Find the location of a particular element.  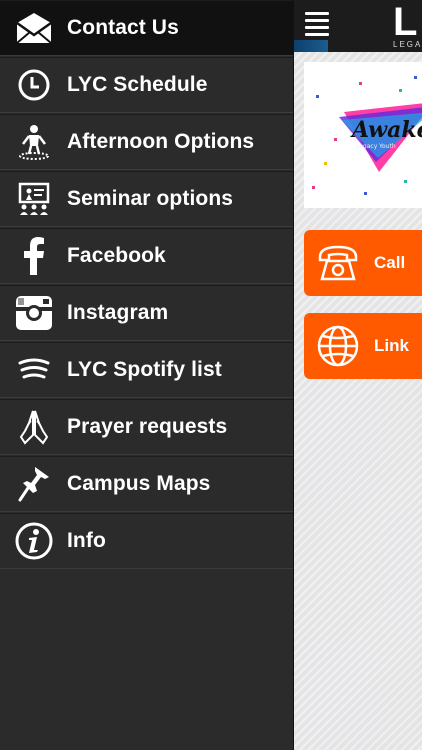

event-banner: Awake Legacy Youth is located at coordinates (363, 135).